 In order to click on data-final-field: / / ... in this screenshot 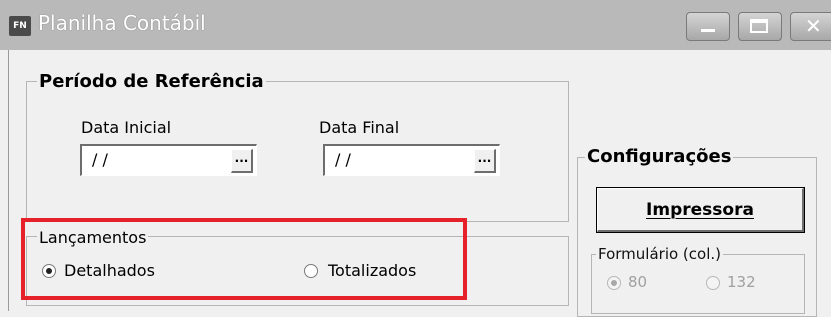, I will do `click(411, 160)`.